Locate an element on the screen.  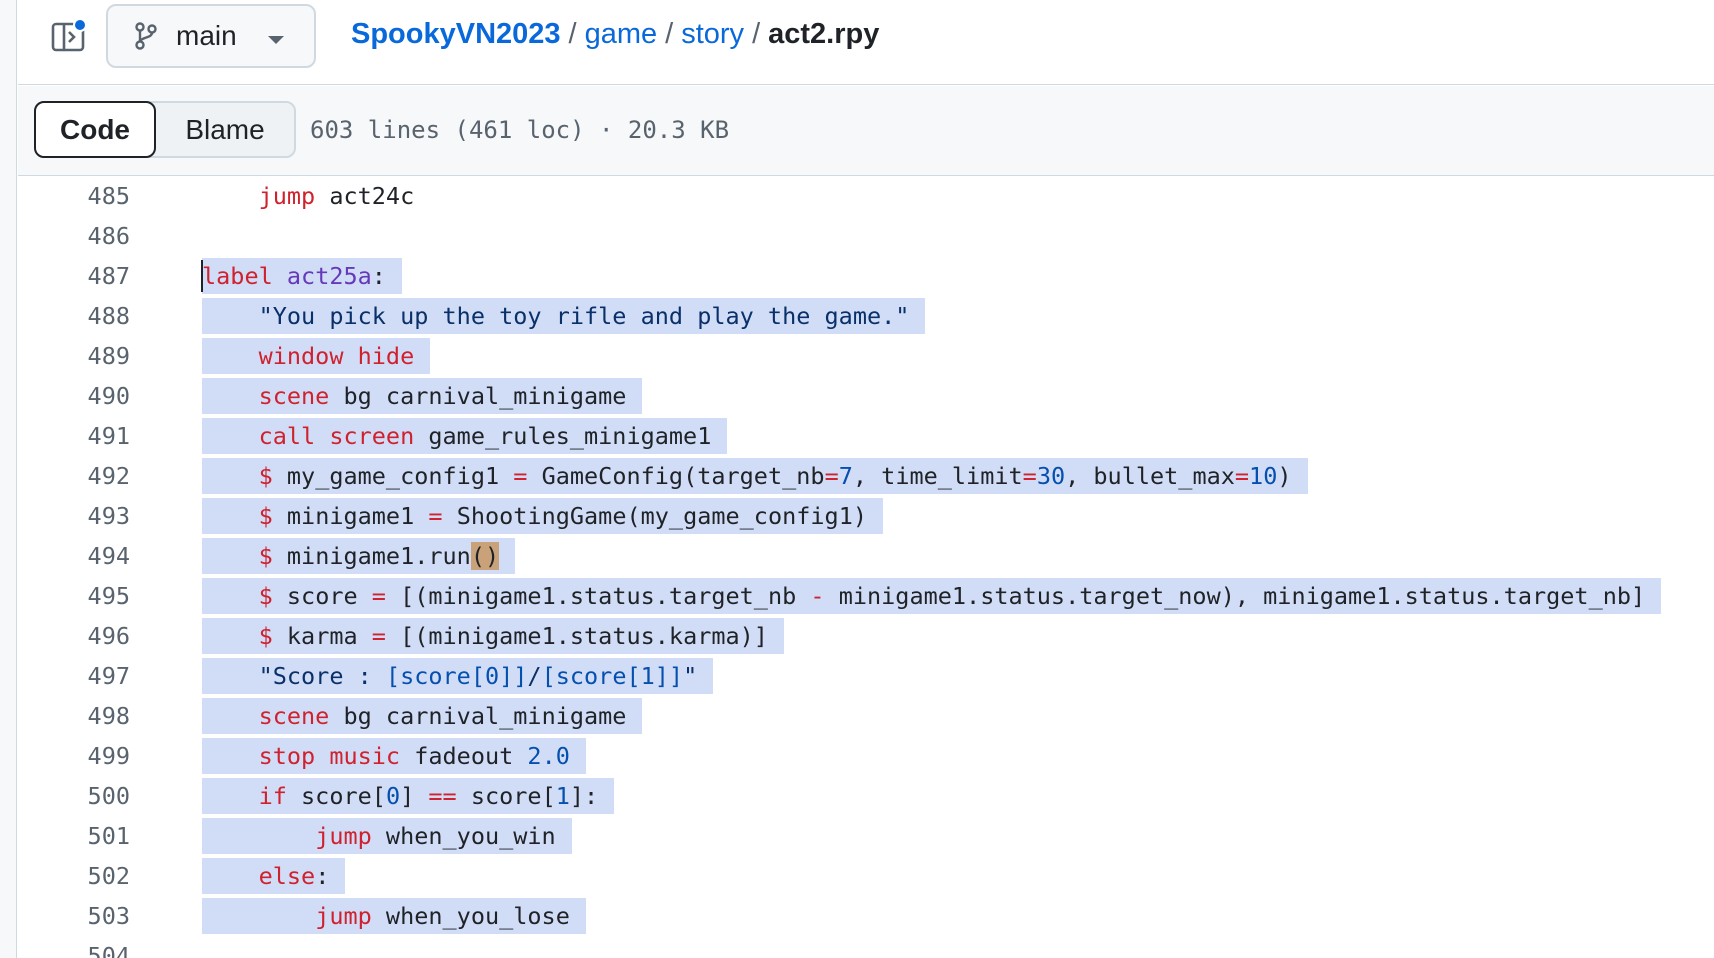
code-token: label is located at coordinates (237, 276).